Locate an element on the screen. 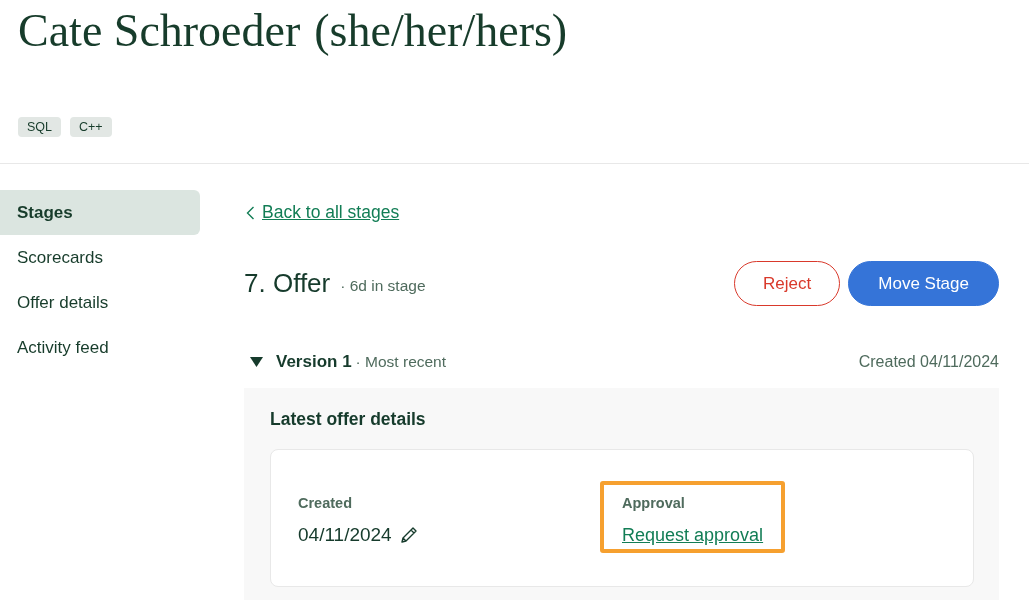 The height and width of the screenshot is (601, 1029). skill-tag: SQL is located at coordinates (39, 127).